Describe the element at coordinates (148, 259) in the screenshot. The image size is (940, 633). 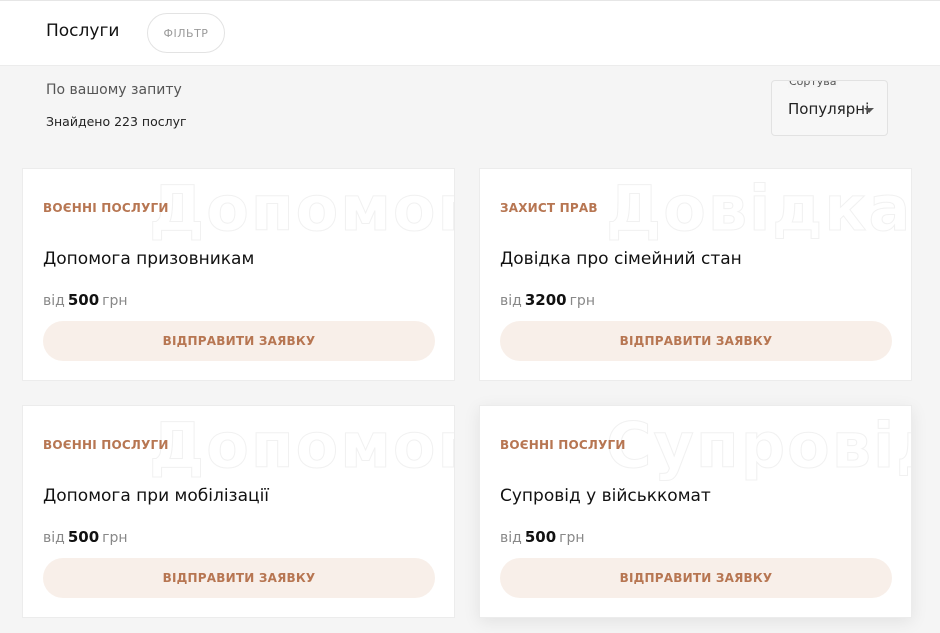
I see `service-title: Допомога призовникам` at that location.